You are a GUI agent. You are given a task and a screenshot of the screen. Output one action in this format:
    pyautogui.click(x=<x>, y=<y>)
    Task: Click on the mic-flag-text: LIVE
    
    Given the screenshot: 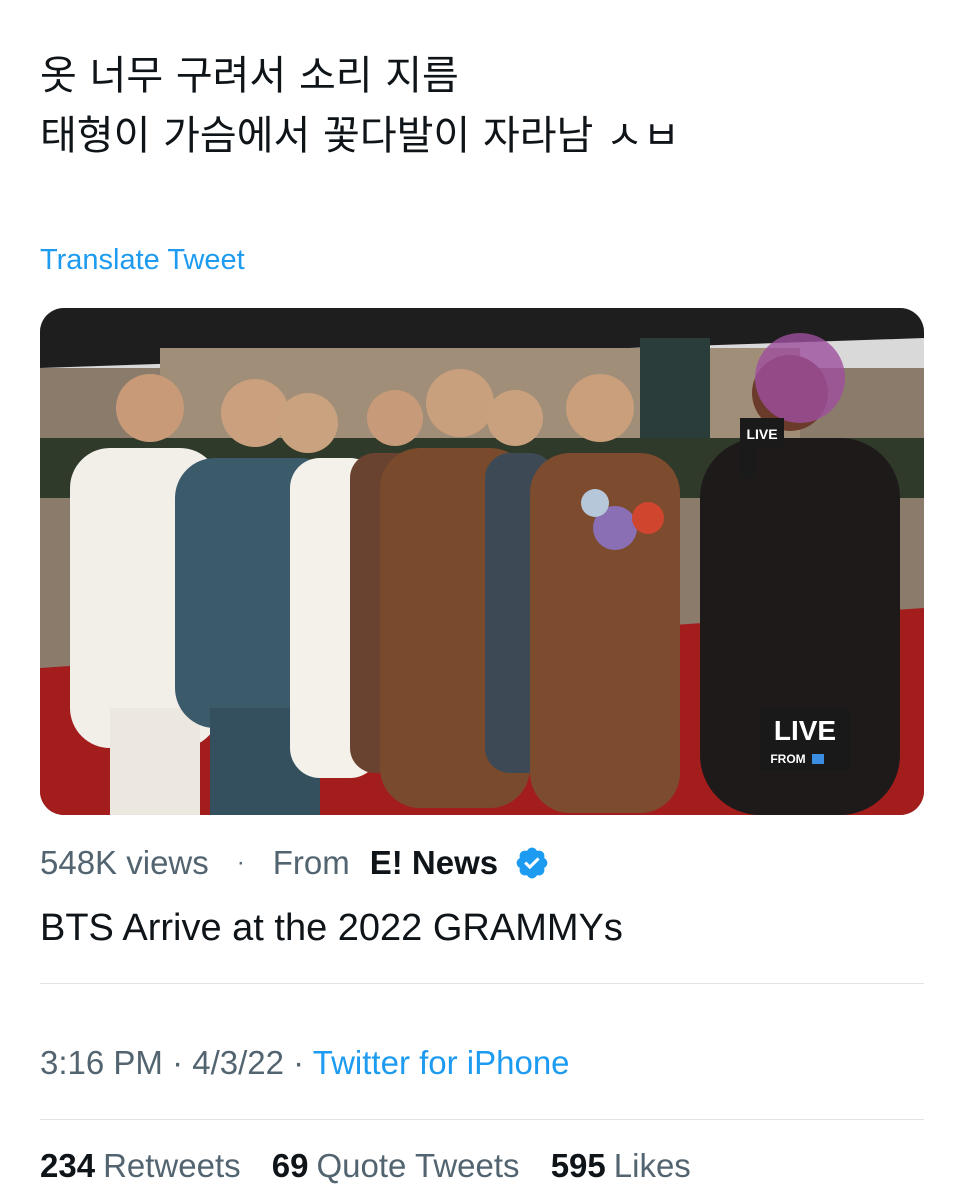 What is the action you would take?
    pyautogui.click(x=761, y=434)
    